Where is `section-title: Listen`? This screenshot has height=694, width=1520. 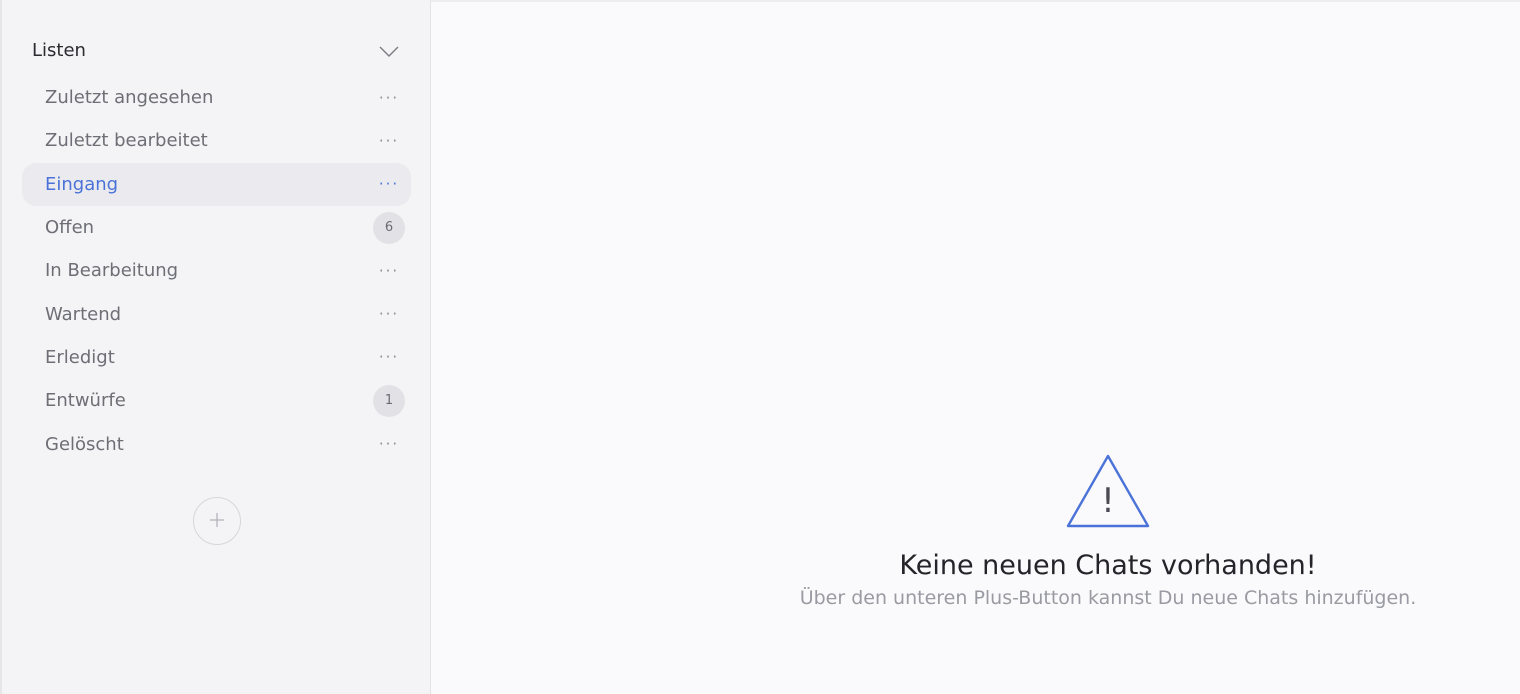 section-title: Listen is located at coordinates (59, 50).